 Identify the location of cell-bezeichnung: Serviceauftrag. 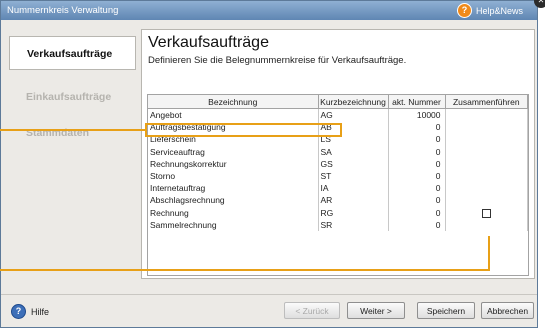
(233, 151).